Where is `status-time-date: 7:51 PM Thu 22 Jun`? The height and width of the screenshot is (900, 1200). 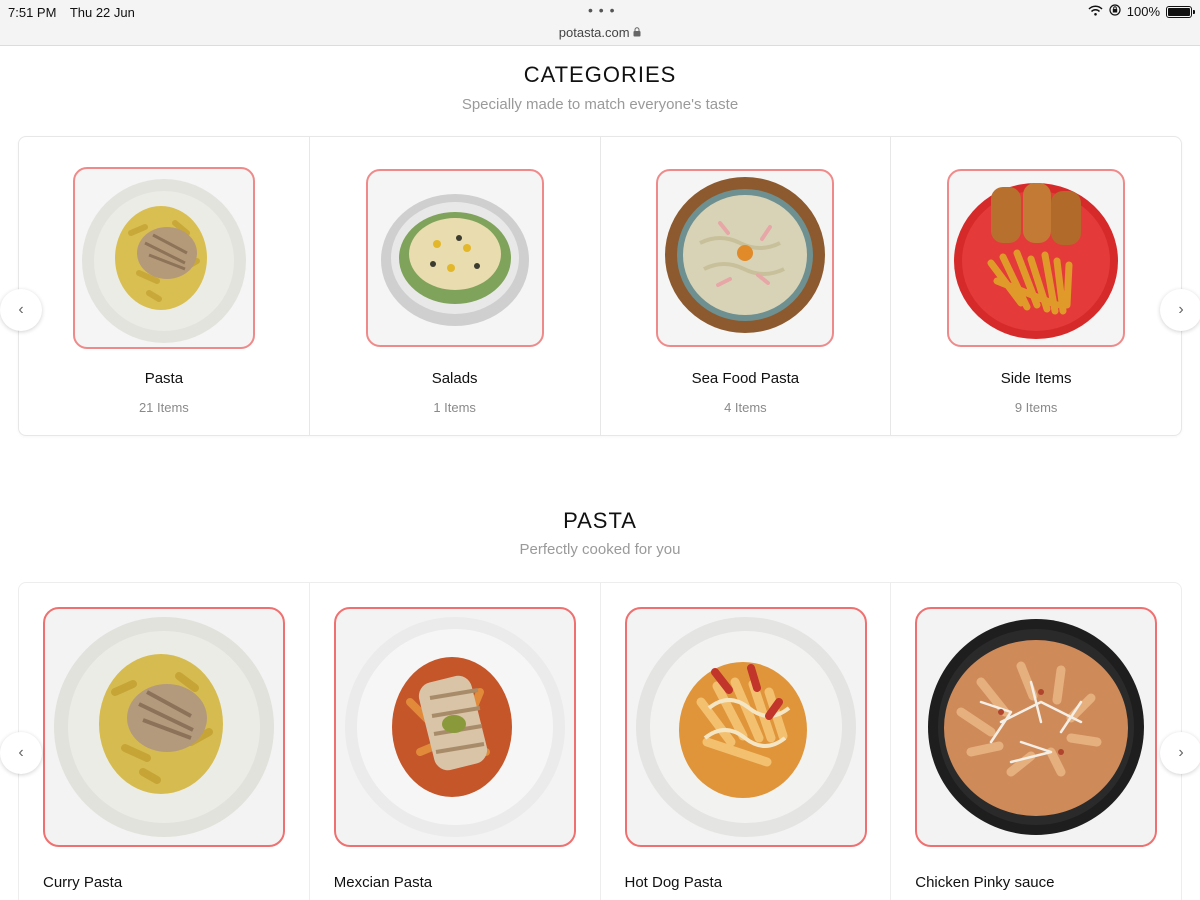
status-time-date: 7:51 PM Thu 22 Jun is located at coordinates (76, 12).